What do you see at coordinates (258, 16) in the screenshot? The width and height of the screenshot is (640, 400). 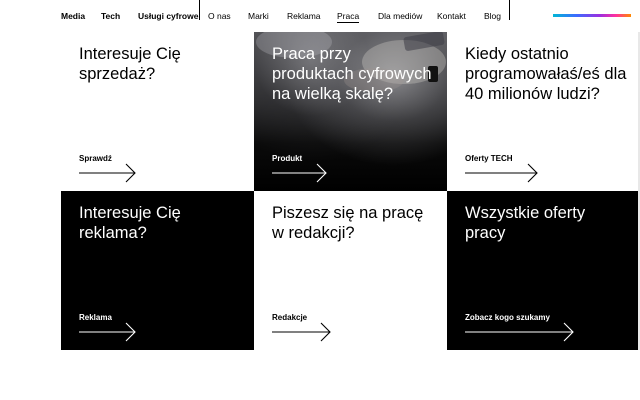 I see `nav-brands: Marki` at bounding box center [258, 16].